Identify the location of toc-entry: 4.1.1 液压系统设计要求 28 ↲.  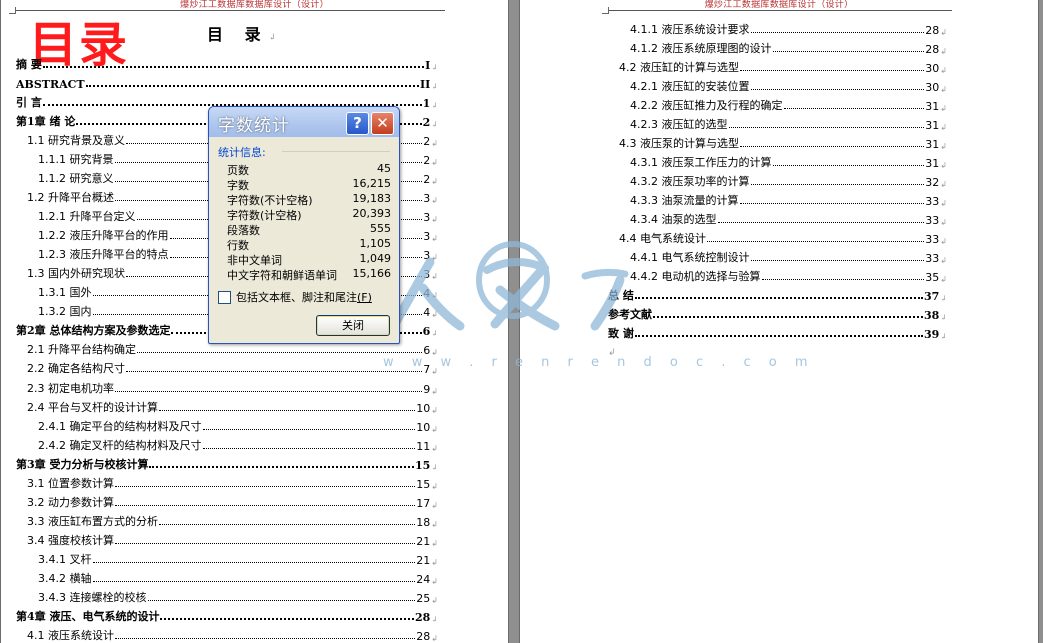
(788, 27).